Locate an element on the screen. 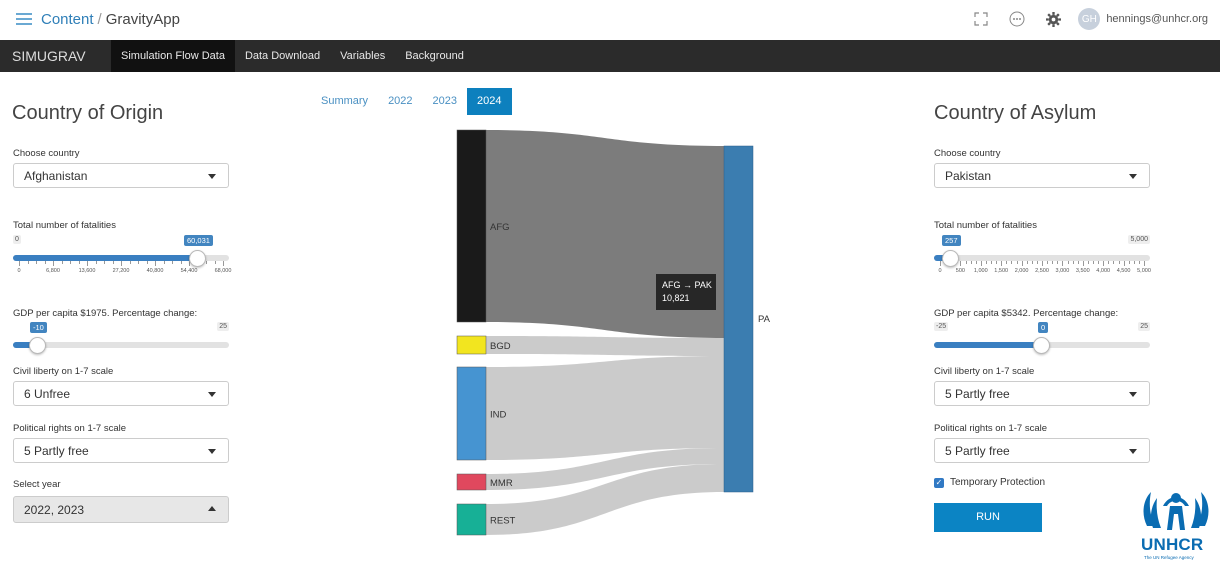 The height and width of the screenshot is (567, 1220). origin-civil-select: 6 Unfree is located at coordinates (121, 393).